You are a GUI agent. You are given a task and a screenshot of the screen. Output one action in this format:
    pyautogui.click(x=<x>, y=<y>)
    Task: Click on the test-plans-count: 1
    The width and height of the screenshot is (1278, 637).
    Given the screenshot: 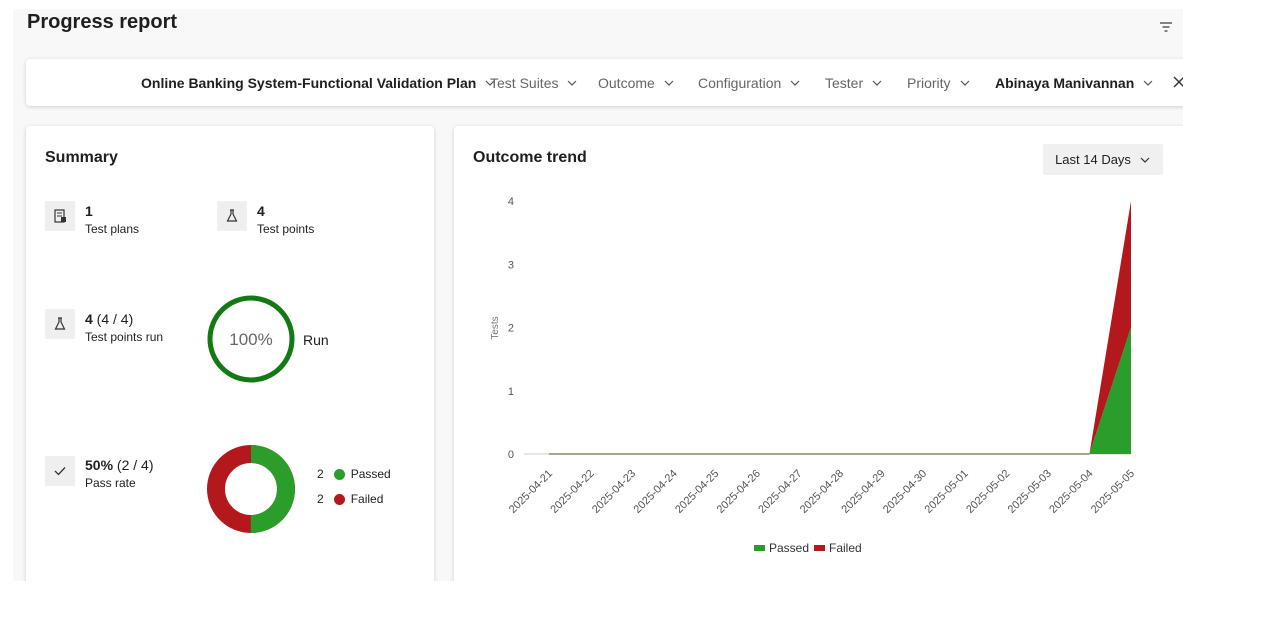 What is the action you would take?
    pyautogui.click(x=89, y=211)
    